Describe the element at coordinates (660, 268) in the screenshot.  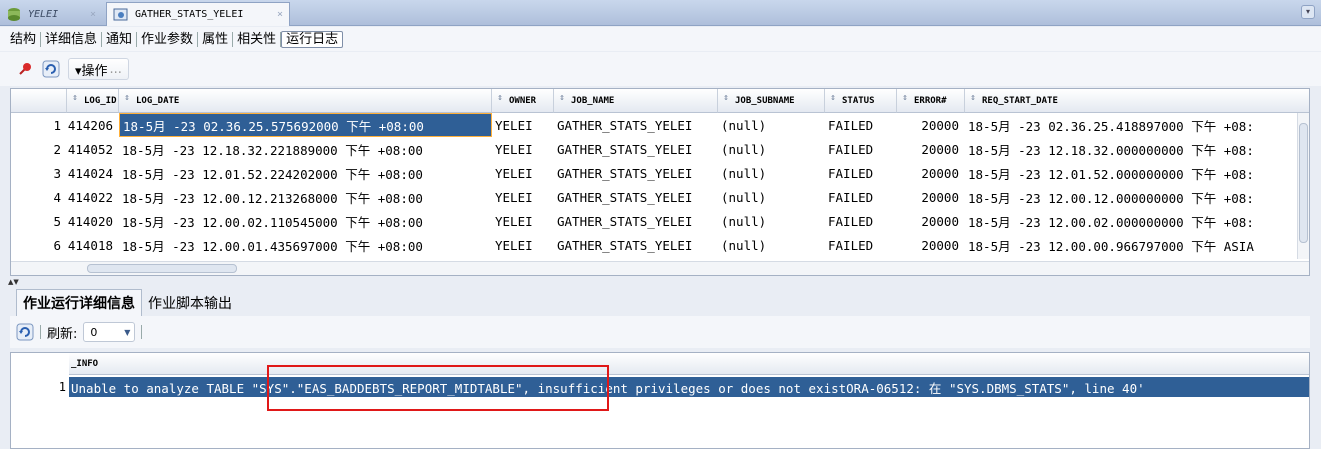
I see `horizontal-scrollbar` at that location.